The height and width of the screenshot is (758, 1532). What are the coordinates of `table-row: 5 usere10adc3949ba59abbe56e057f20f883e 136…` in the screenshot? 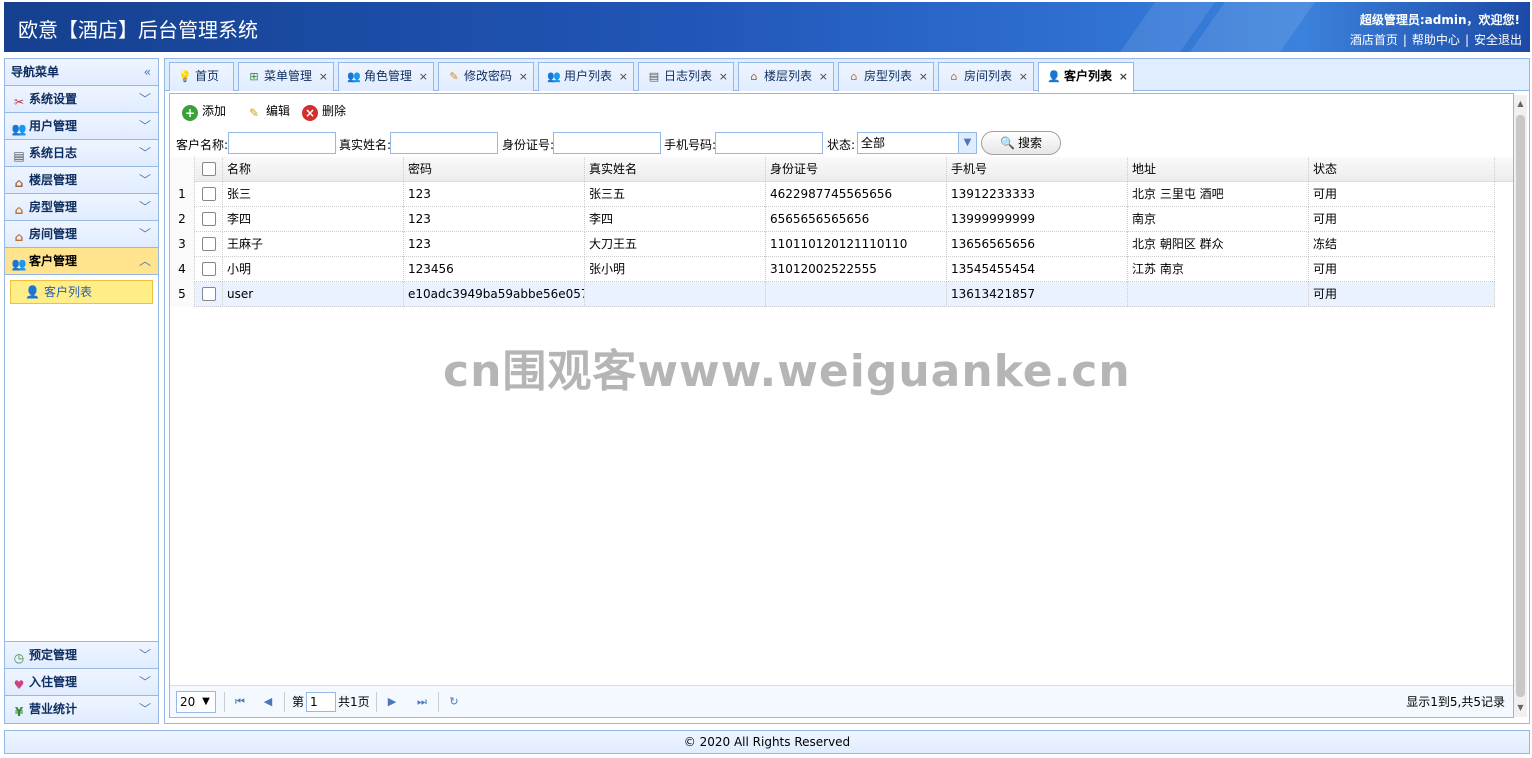 It's located at (832, 294).